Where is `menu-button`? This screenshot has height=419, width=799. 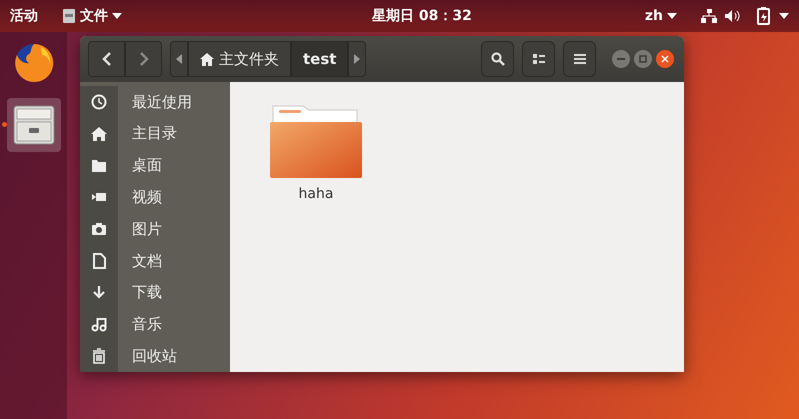
menu-button is located at coordinates (579, 59).